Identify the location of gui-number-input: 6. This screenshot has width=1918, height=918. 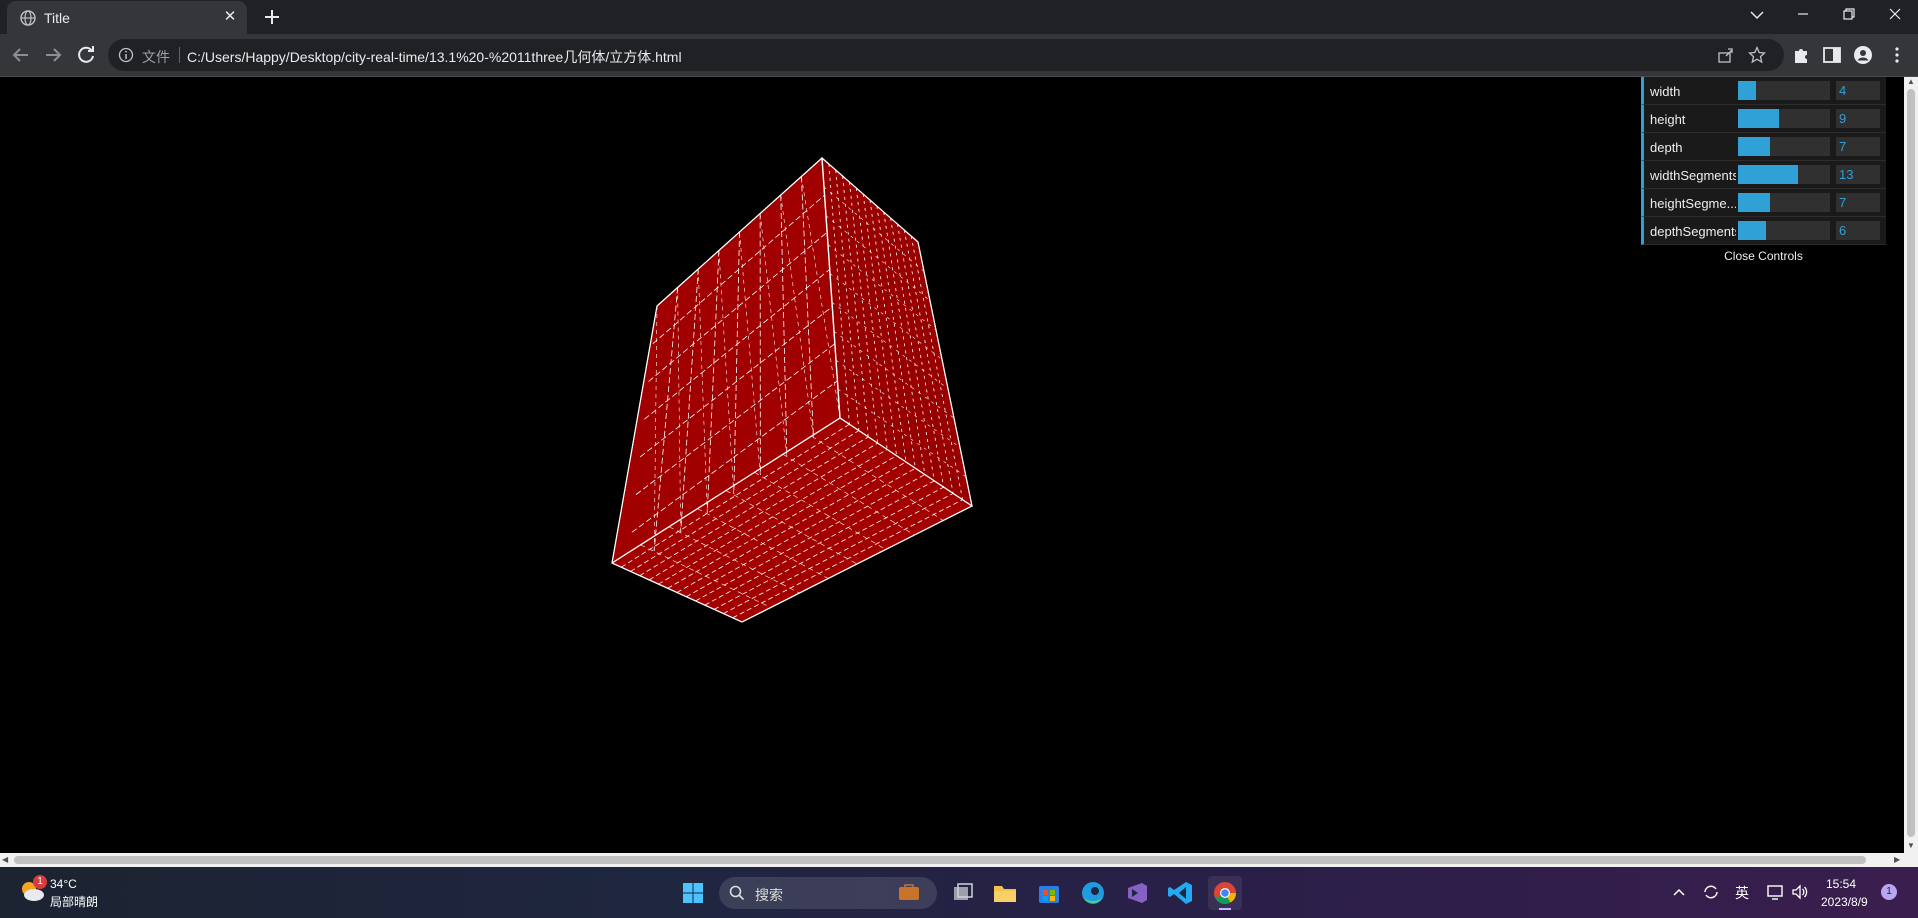
(1858, 230).